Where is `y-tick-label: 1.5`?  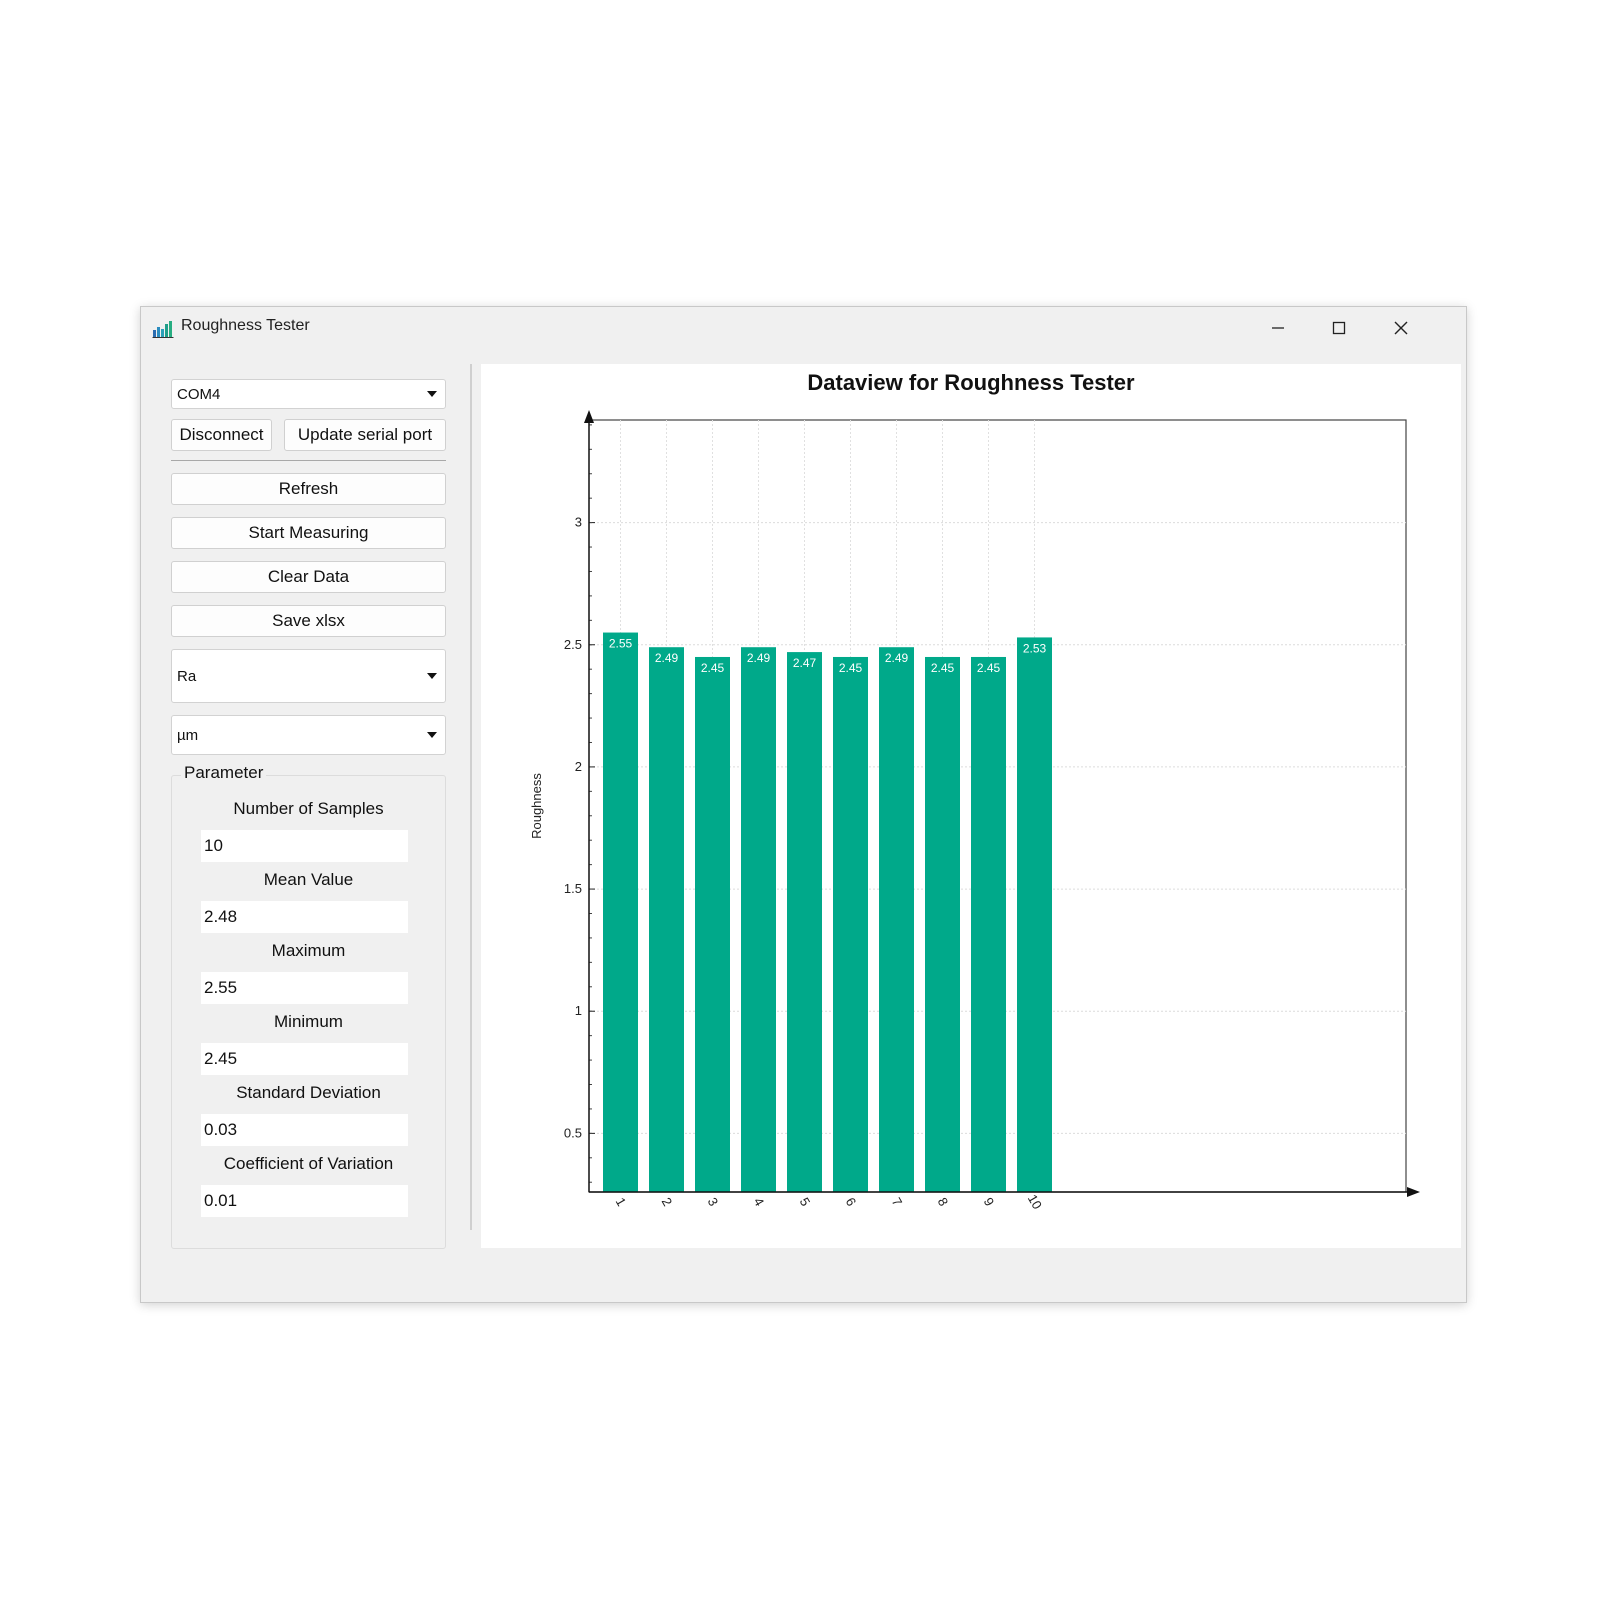 y-tick-label: 1.5 is located at coordinates (573, 888).